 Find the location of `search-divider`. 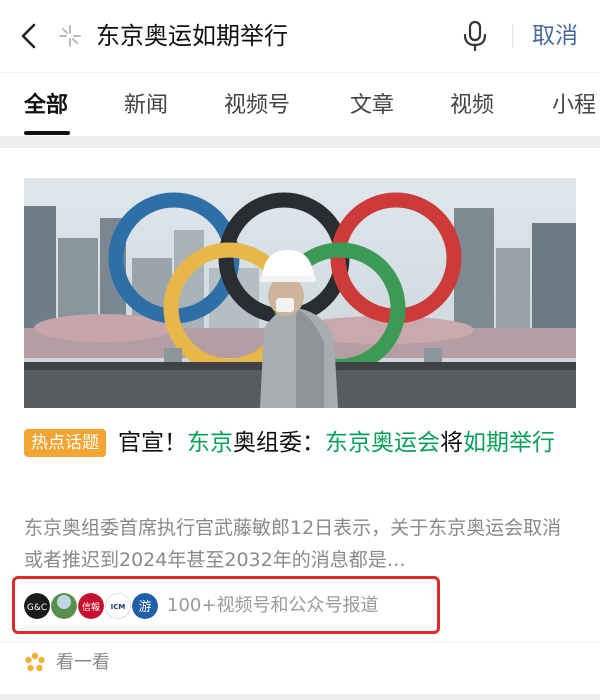

search-divider is located at coordinates (512, 36).